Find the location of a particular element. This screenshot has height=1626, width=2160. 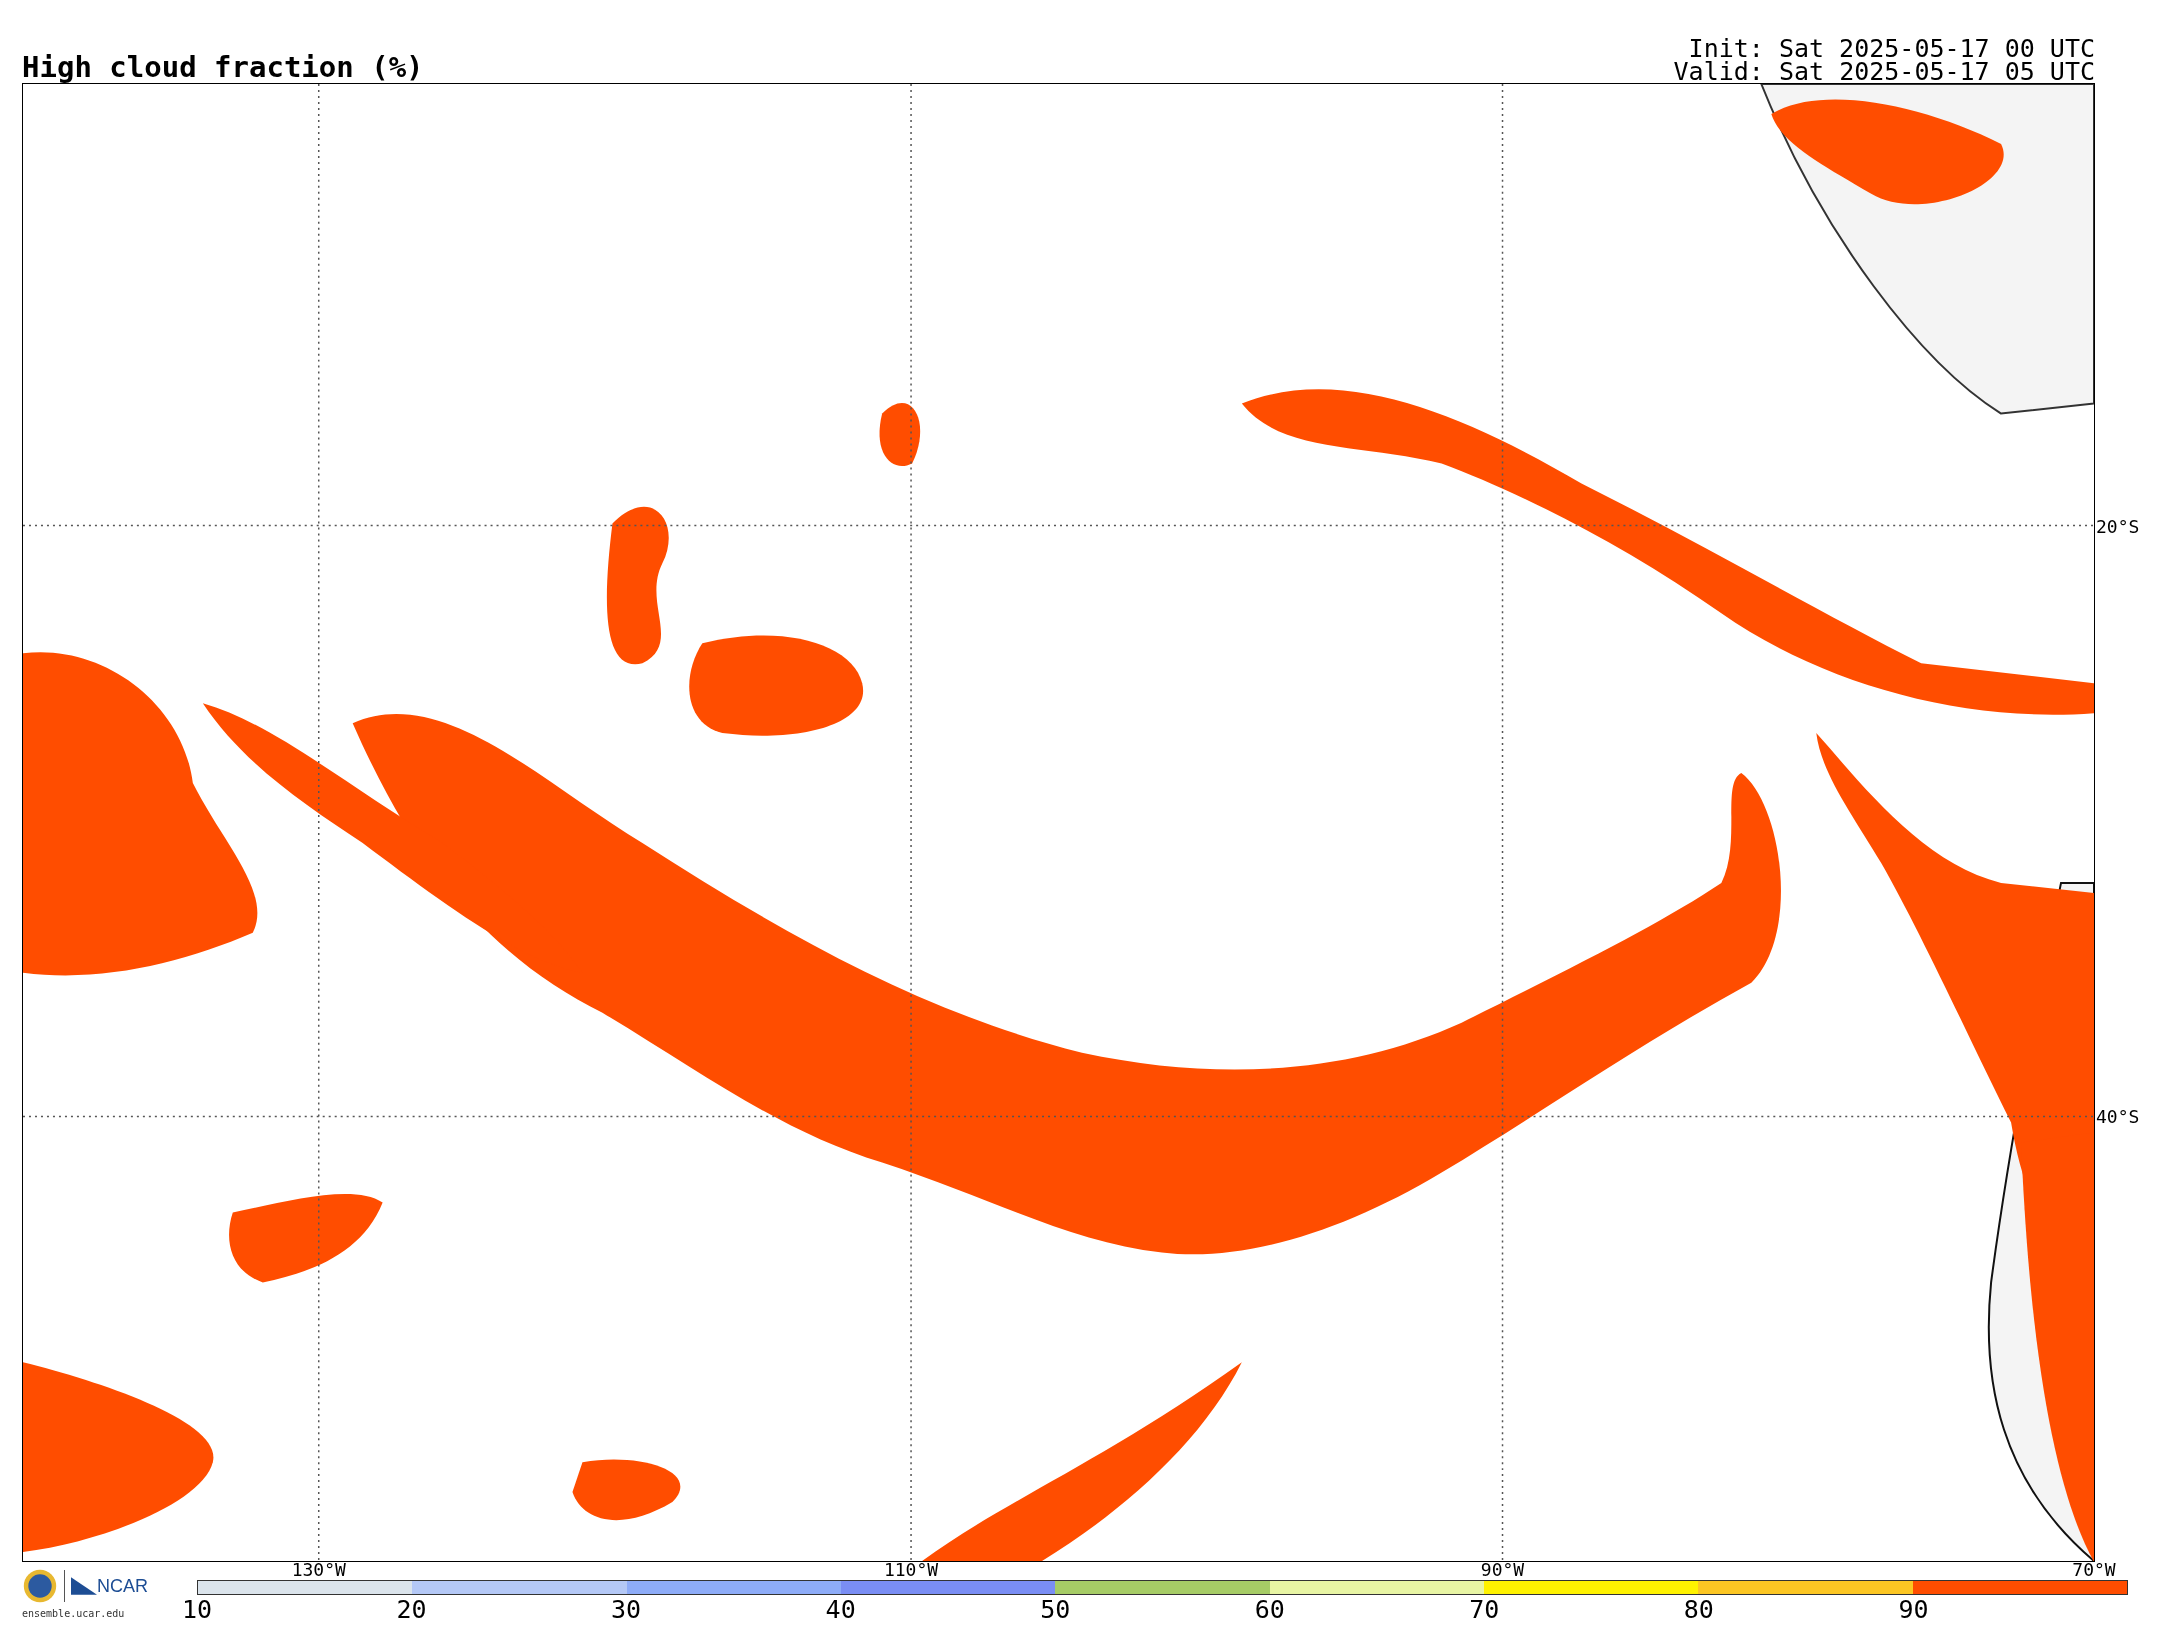

init-time: Init: Sat 2025-05-17 00 UTC is located at coordinates (1891, 48).